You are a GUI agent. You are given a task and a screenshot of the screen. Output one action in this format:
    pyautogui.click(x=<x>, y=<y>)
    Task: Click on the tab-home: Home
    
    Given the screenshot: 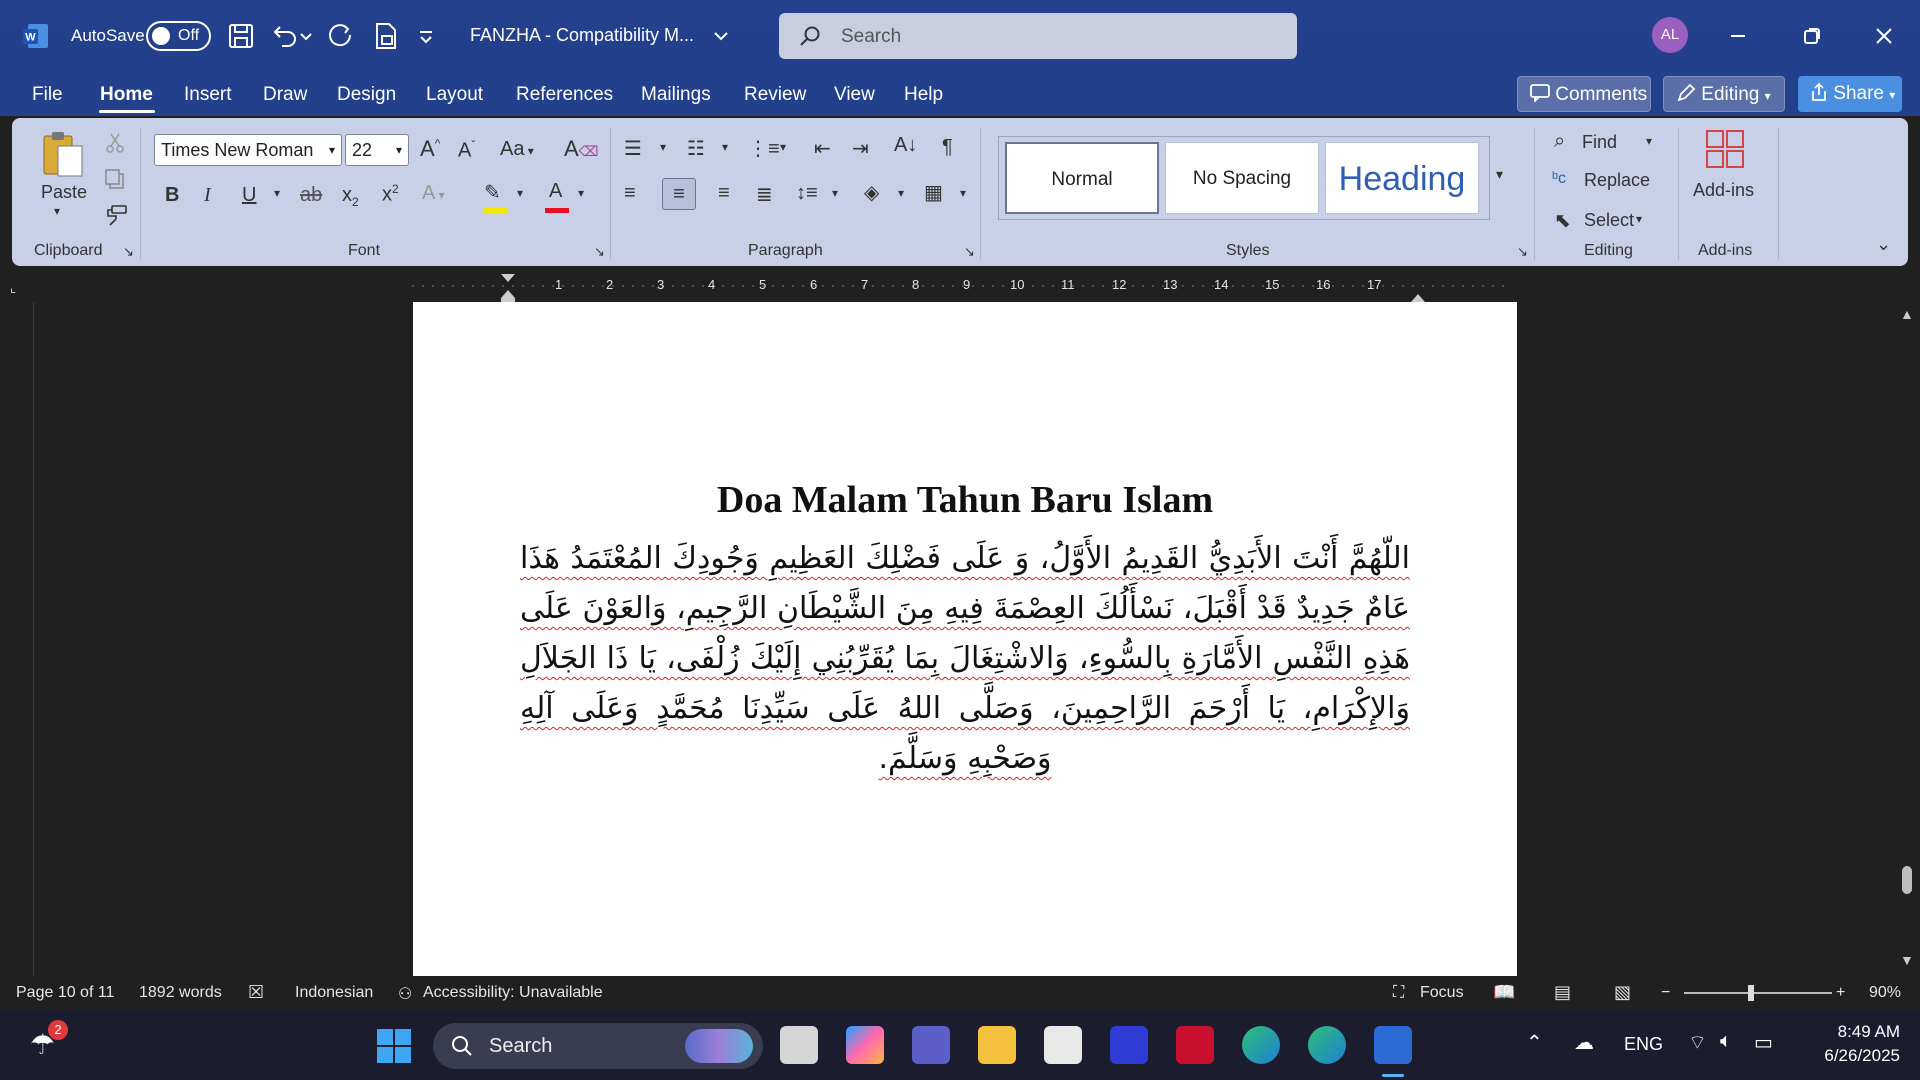 What is the action you would take?
    pyautogui.click(x=126, y=95)
    